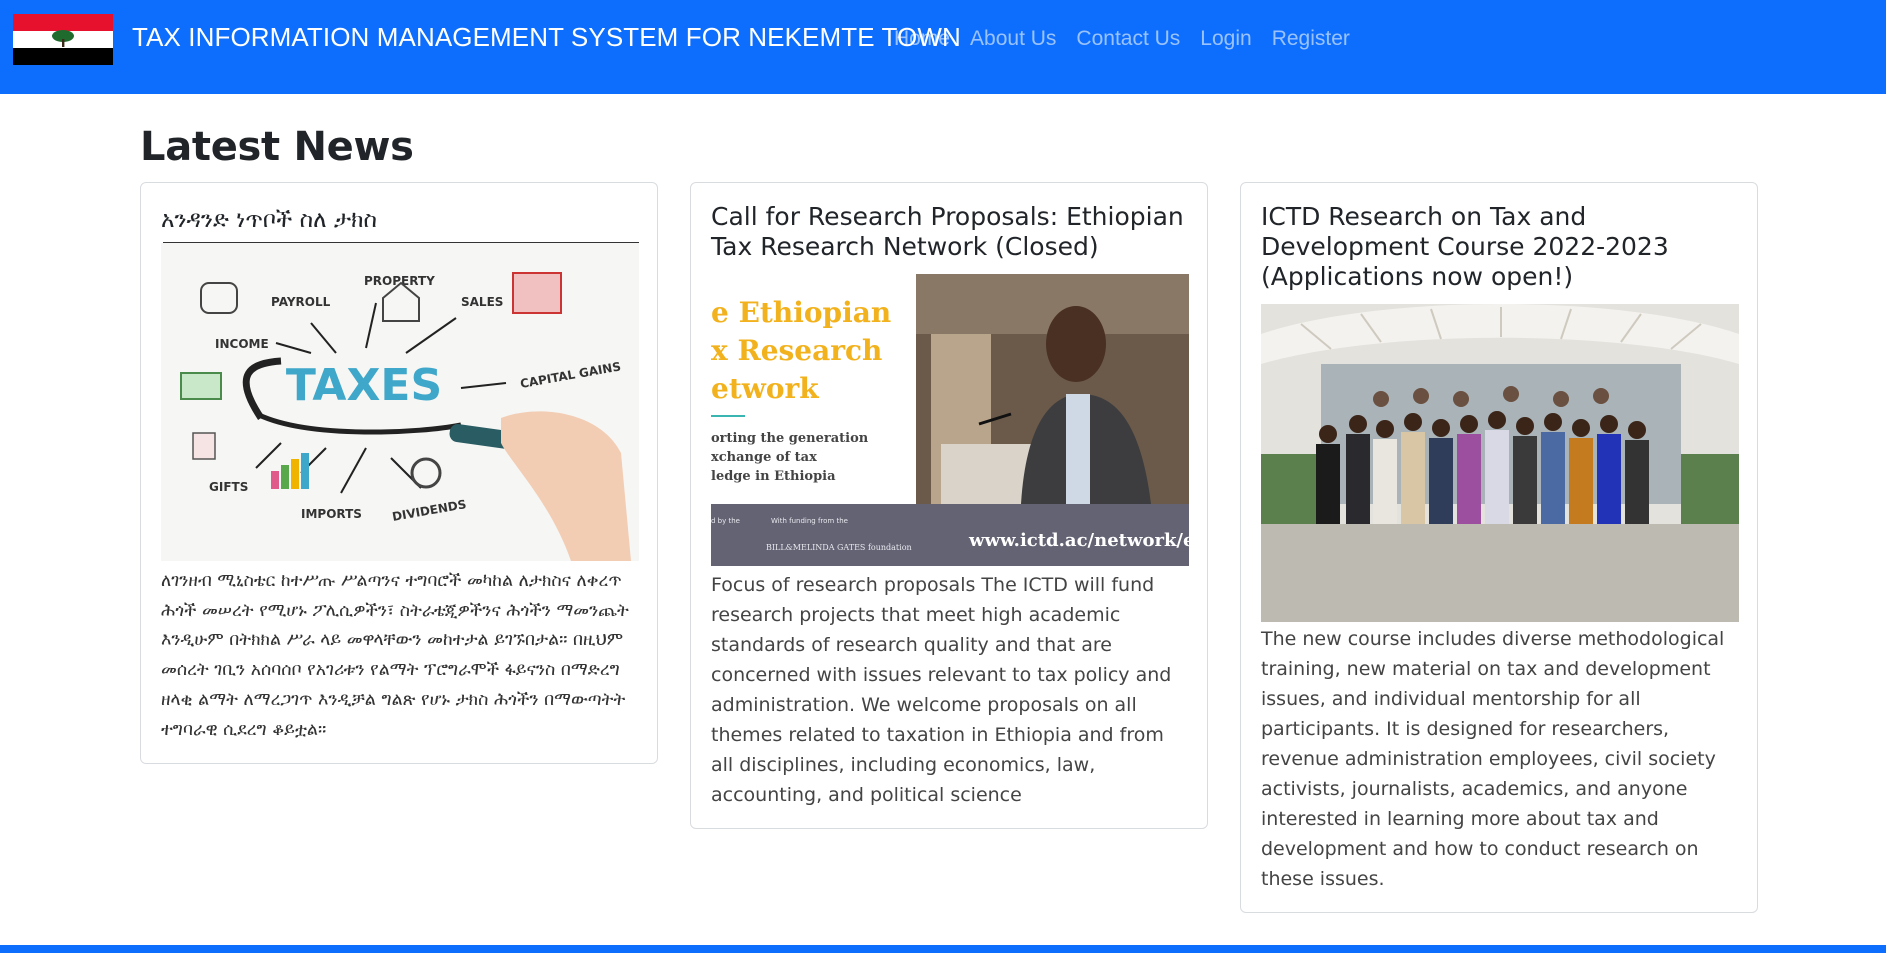  What do you see at coordinates (482, 302) in the screenshot?
I see `label-sales: SALES` at bounding box center [482, 302].